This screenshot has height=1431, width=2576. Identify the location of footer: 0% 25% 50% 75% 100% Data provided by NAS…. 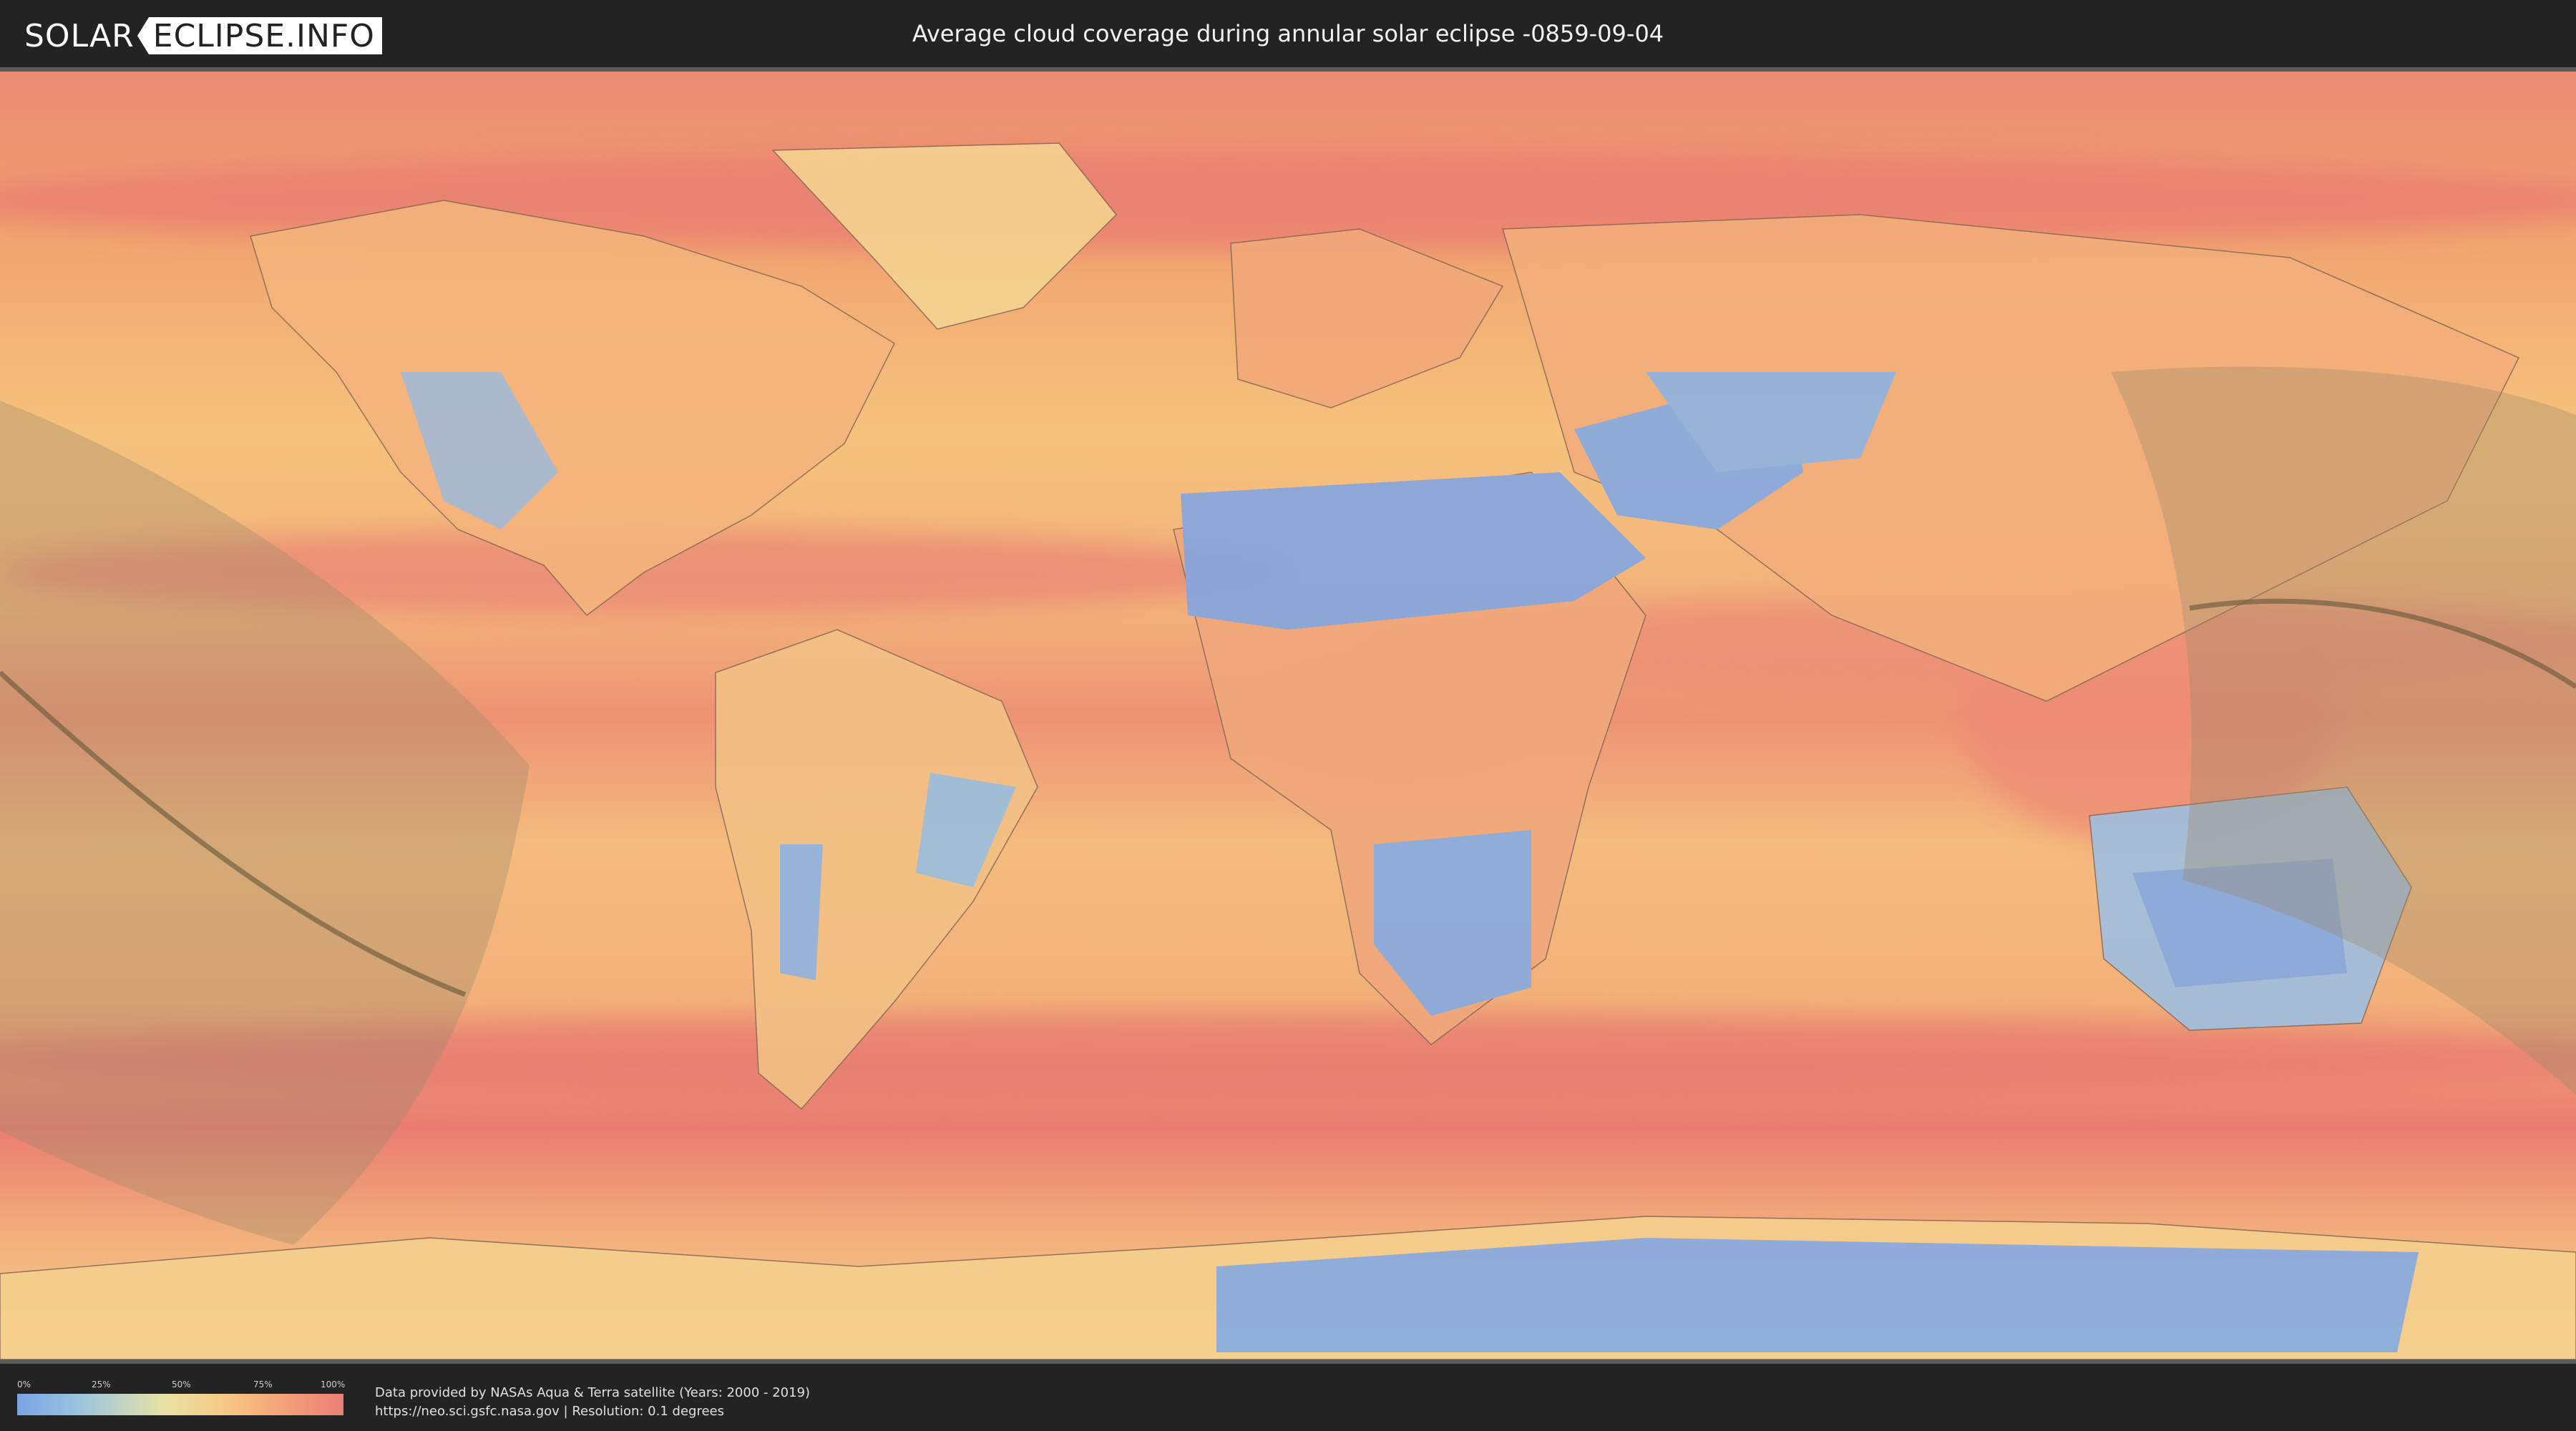
(1288, 1395).